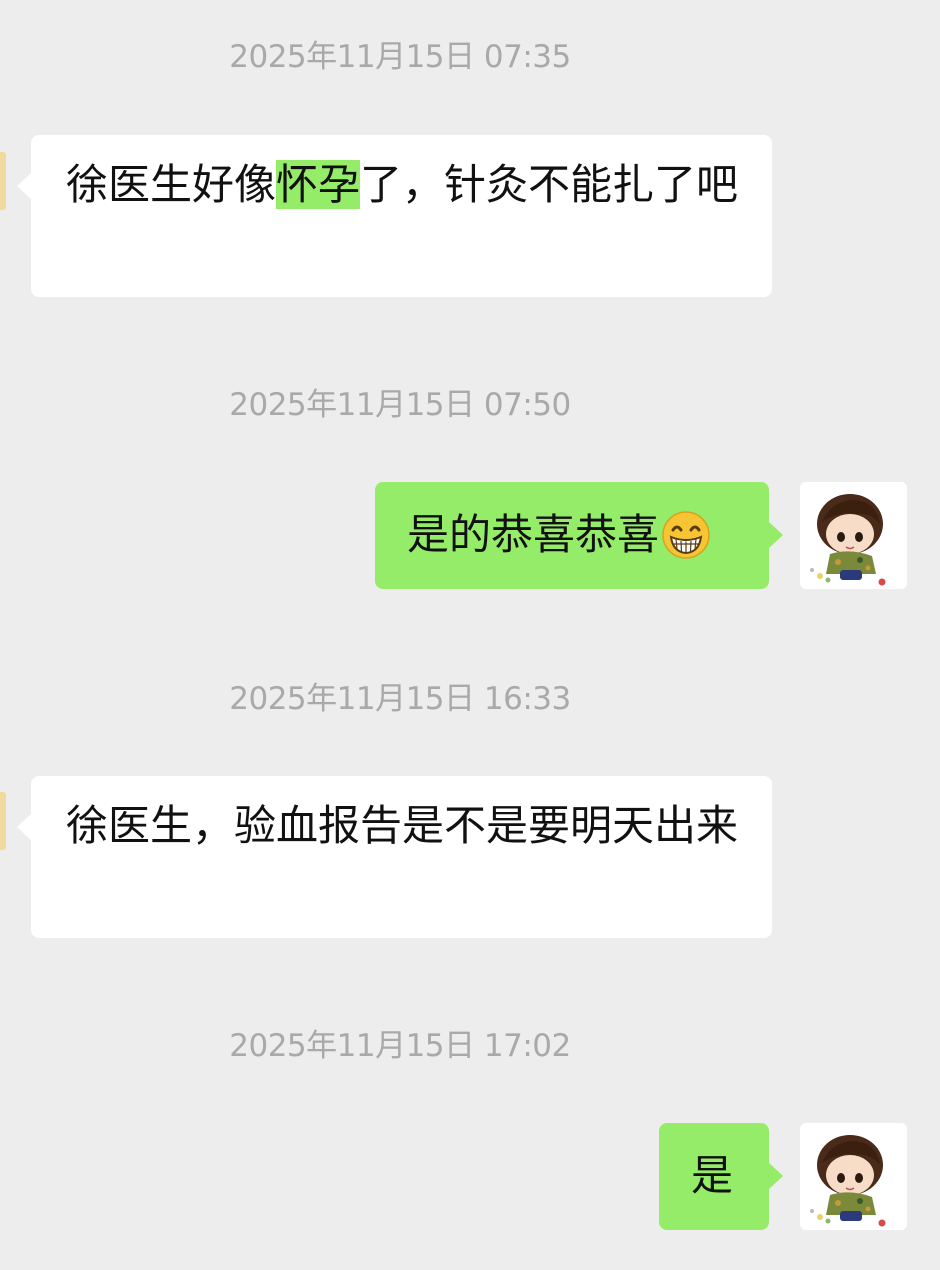 This screenshot has height=1270, width=940. Describe the element at coordinates (549, 184) in the screenshot. I see `message-text: 了，针灸不能扎了吧` at that location.